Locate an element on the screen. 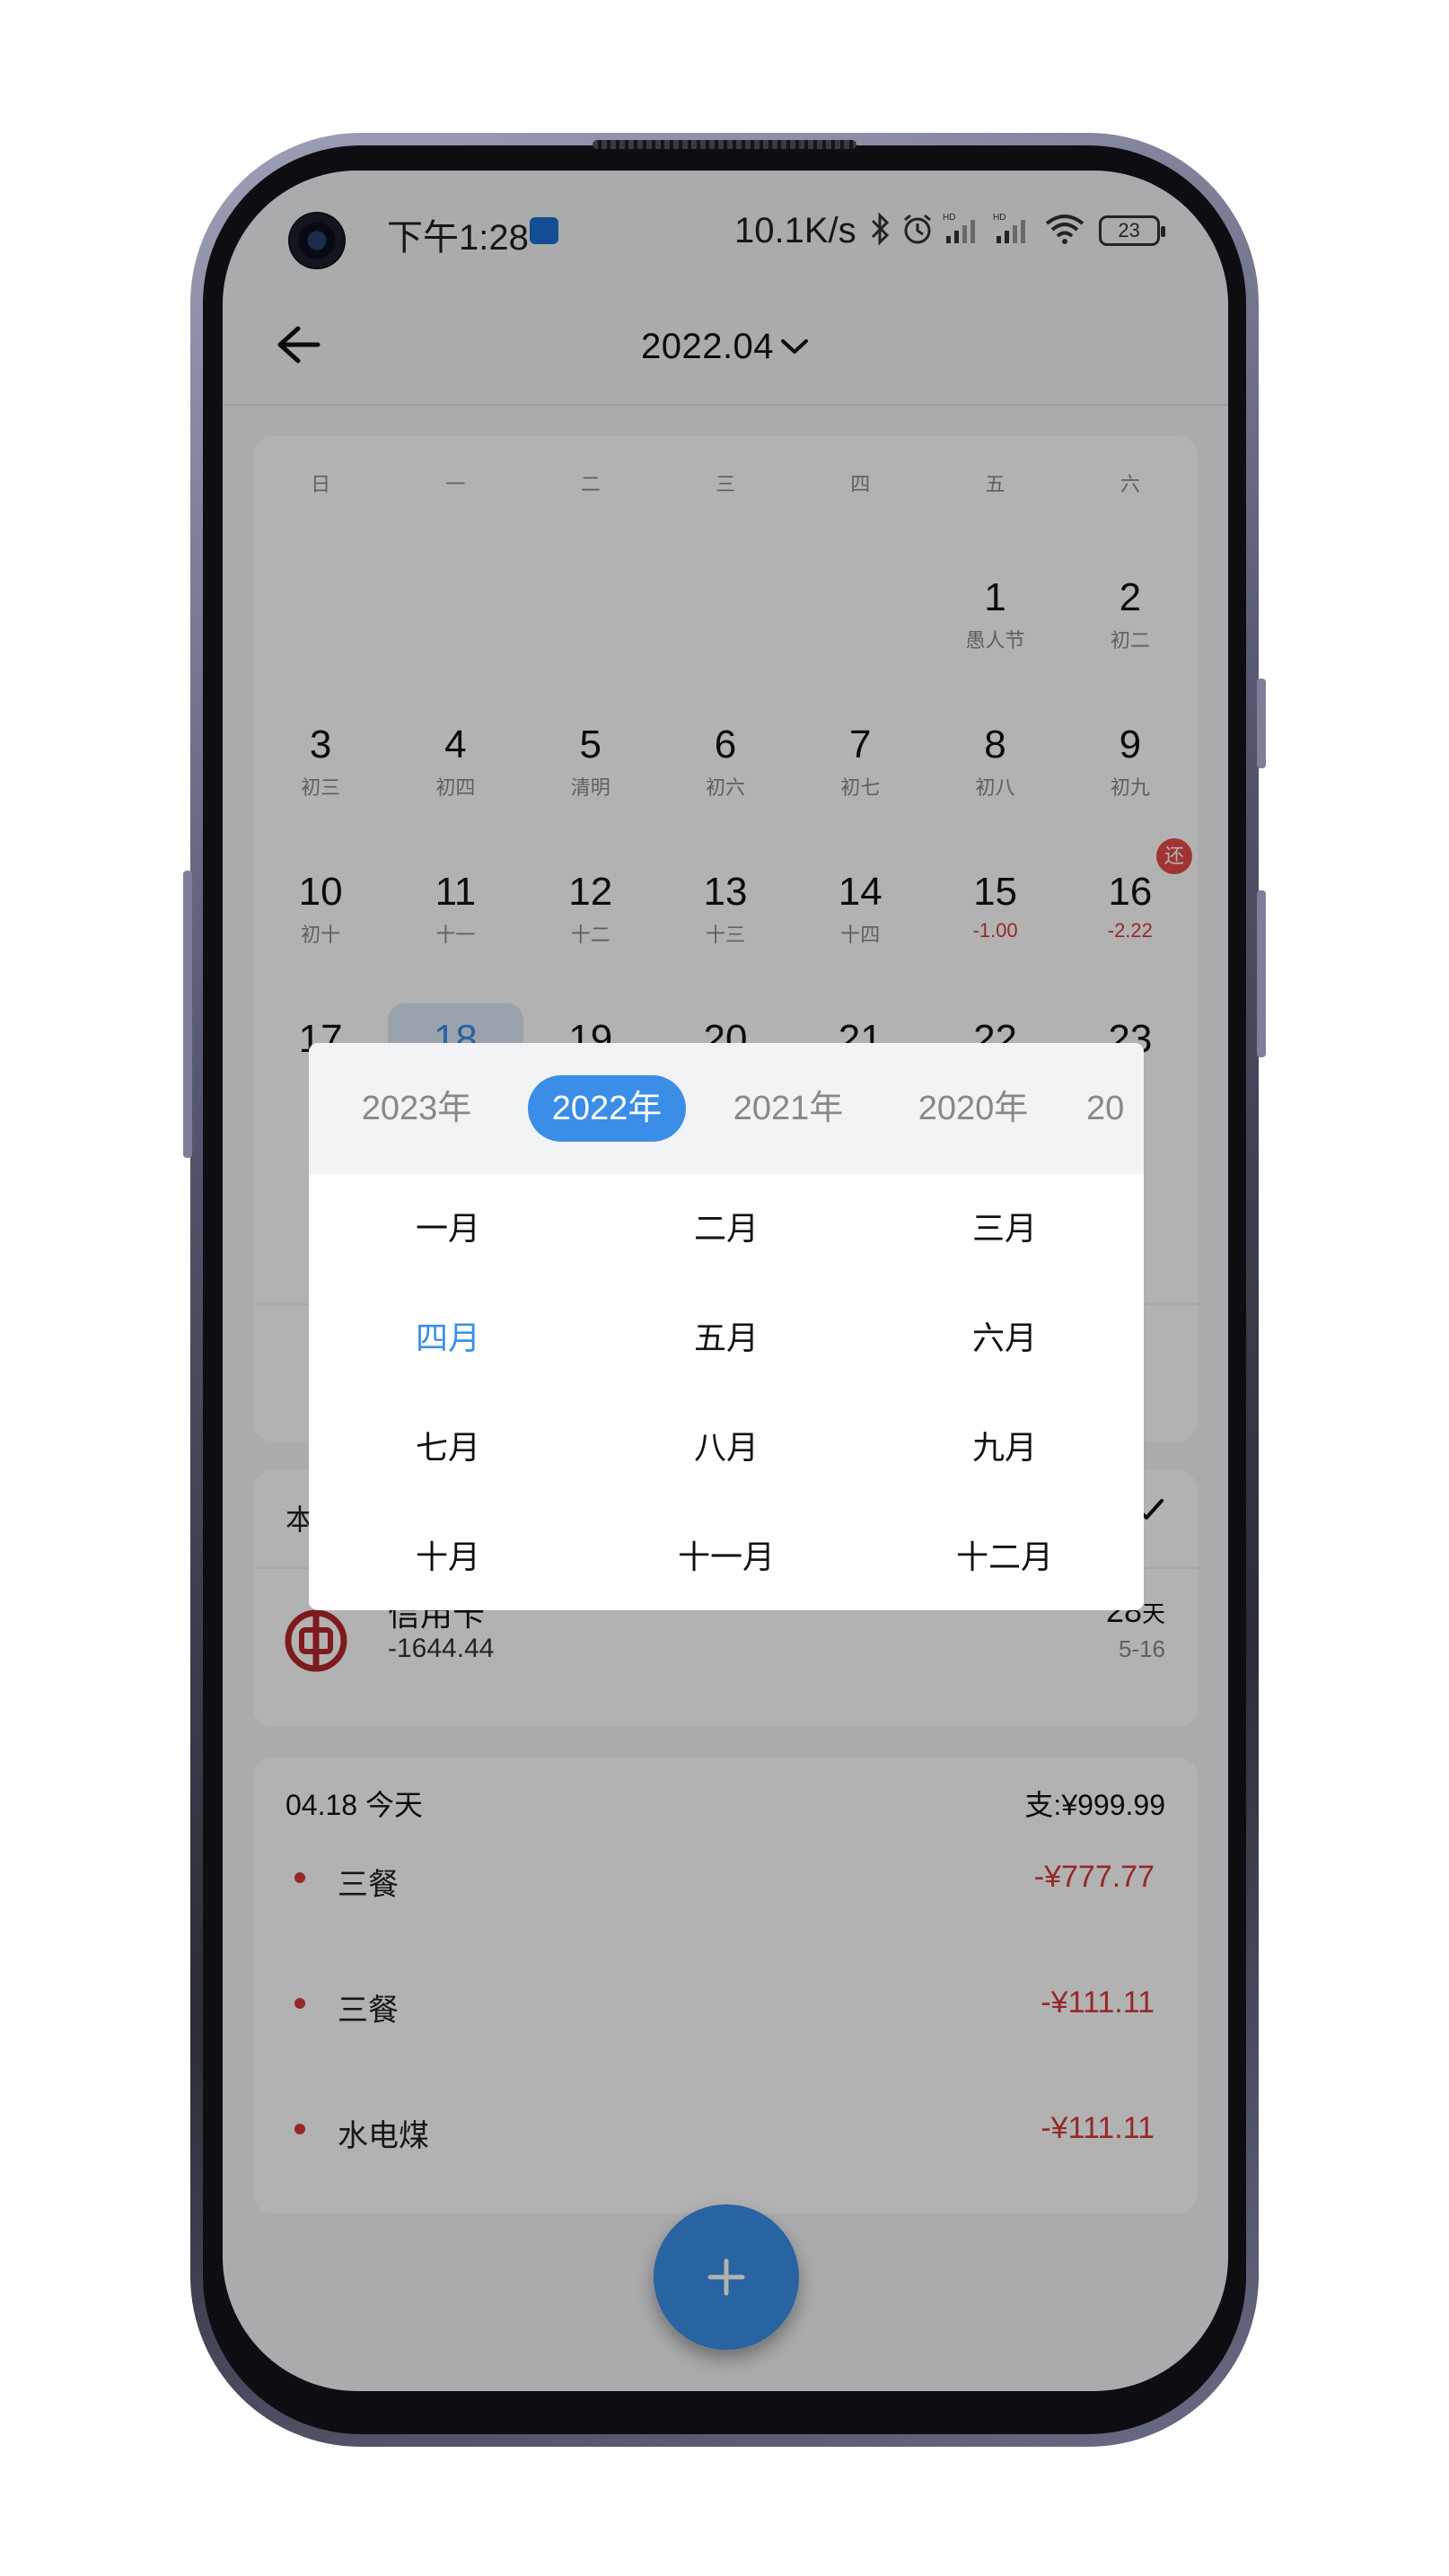  year-option: 20 is located at coordinates (1113, 1108).